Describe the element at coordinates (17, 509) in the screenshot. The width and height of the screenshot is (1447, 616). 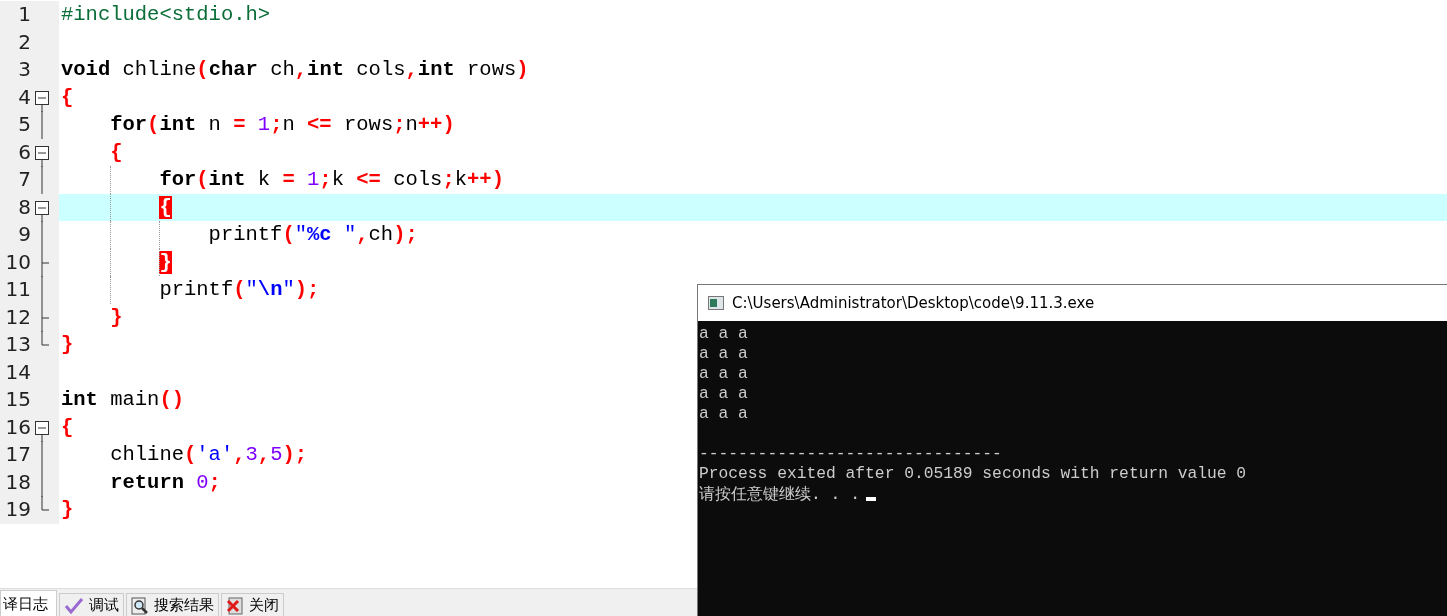
I see `line-number: 19` at that location.